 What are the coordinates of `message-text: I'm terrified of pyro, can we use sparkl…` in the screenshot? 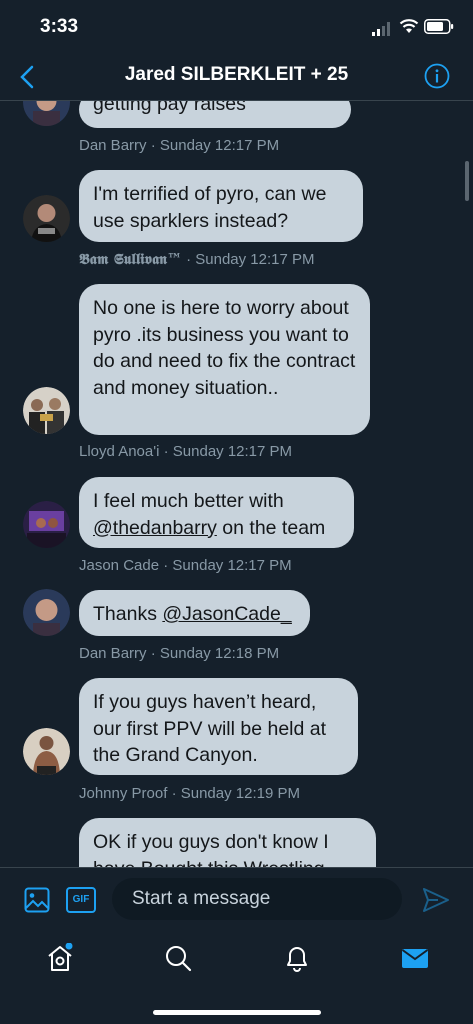 It's located at (210, 207).